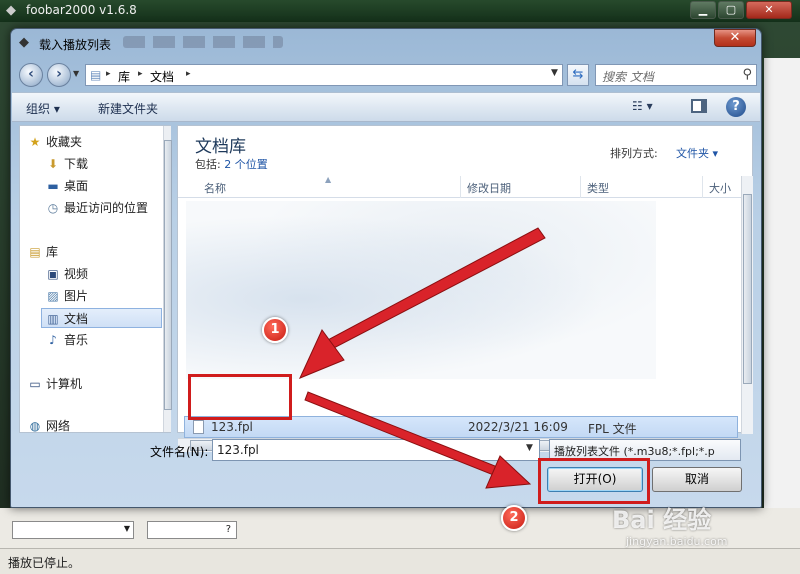  I want to click on status-bar: 播放已停止。, so click(400, 561).